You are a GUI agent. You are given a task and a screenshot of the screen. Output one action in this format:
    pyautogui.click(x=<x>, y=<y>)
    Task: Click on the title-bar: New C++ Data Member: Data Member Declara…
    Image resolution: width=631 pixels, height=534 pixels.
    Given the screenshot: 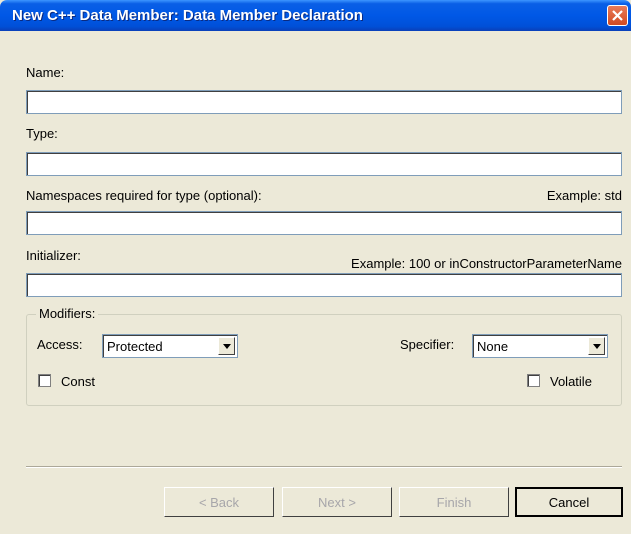 What is the action you would take?
    pyautogui.click(x=315, y=15)
    